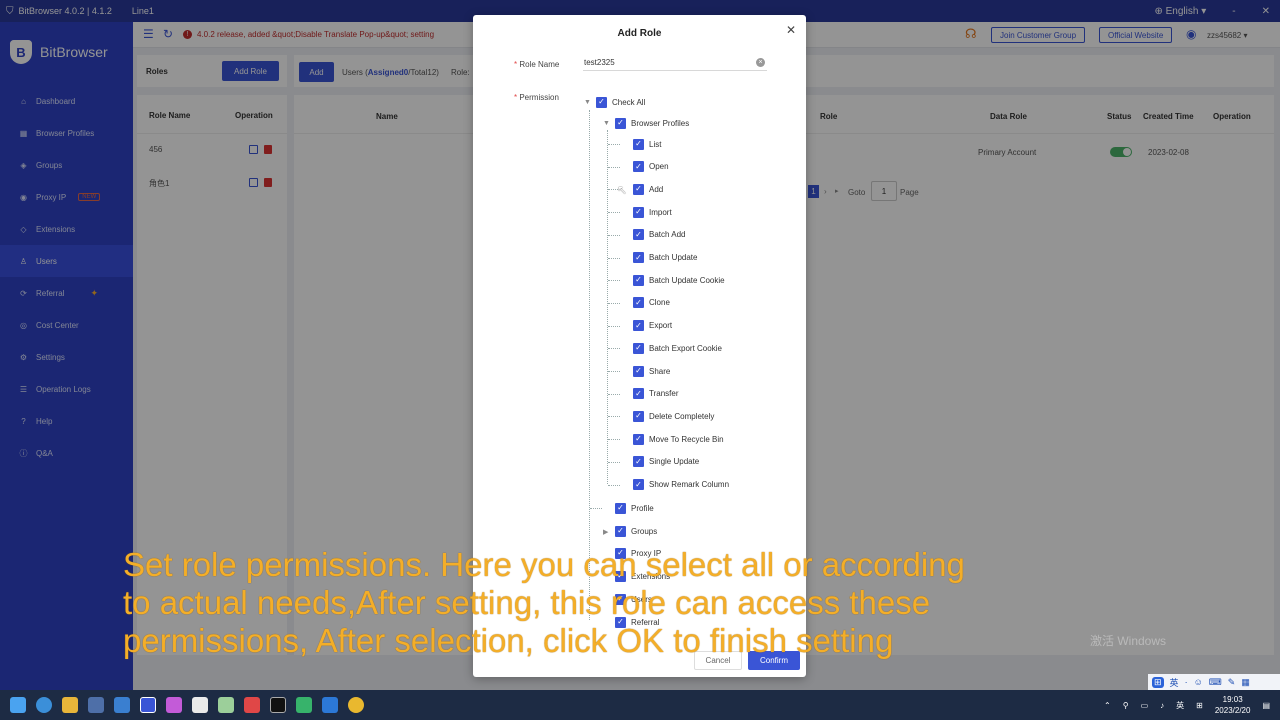  I want to click on perm-profile: ✓ Profile, so click(634, 508).